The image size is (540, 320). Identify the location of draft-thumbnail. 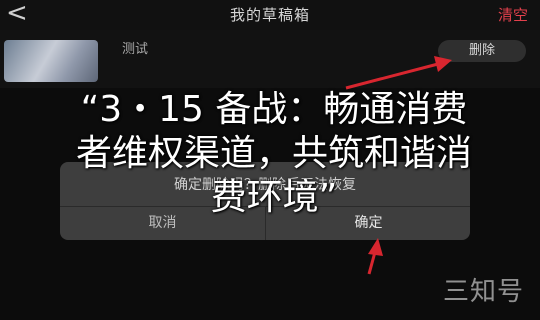
(51, 61).